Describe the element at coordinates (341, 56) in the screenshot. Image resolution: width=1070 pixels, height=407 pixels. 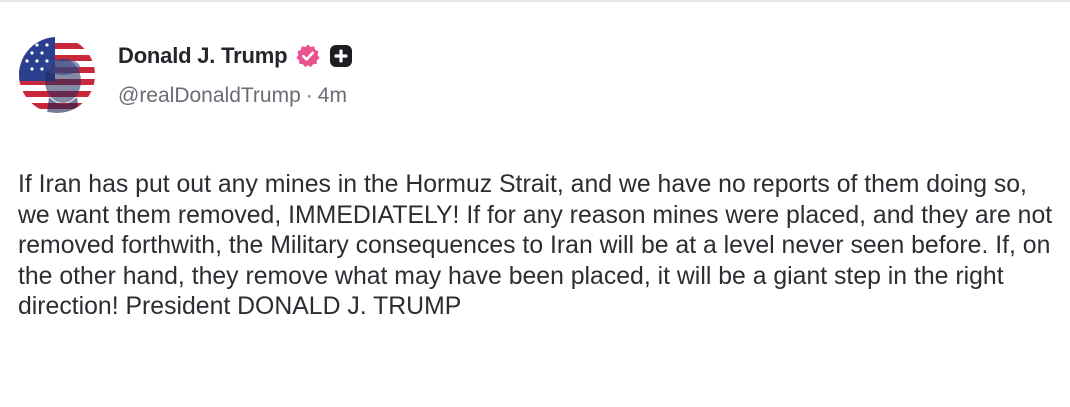
I see `plus-badge-icon` at that location.